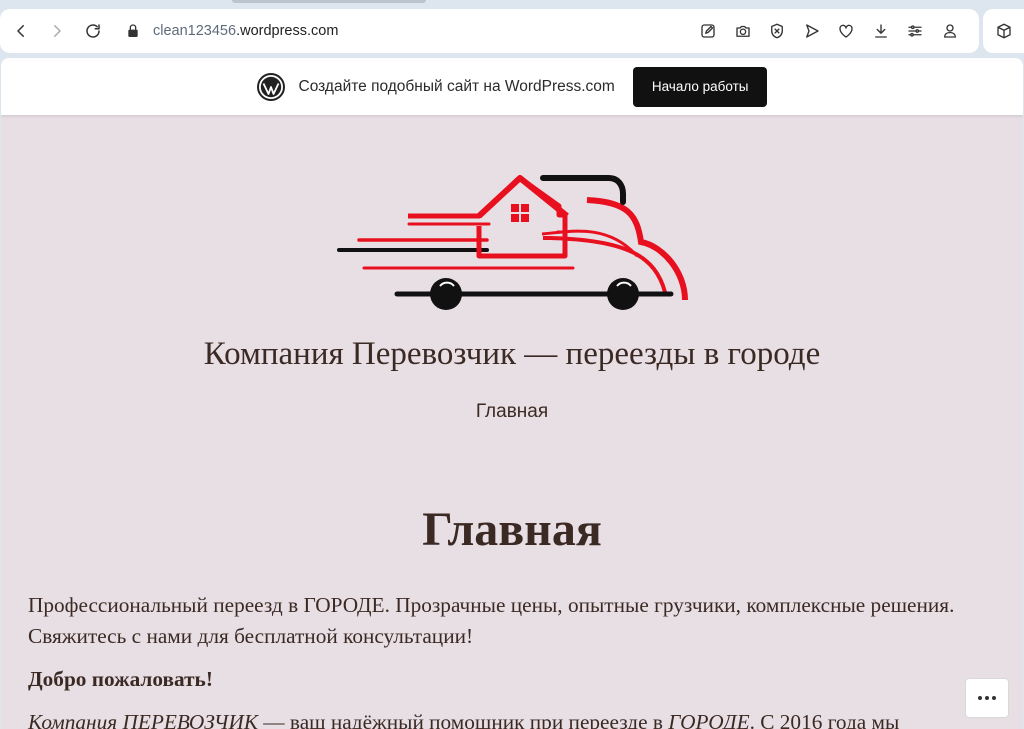 The height and width of the screenshot is (729, 1024). What do you see at coordinates (709, 719) in the screenshot?
I see `city-em: ГОРОДЕ` at bounding box center [709, 719].